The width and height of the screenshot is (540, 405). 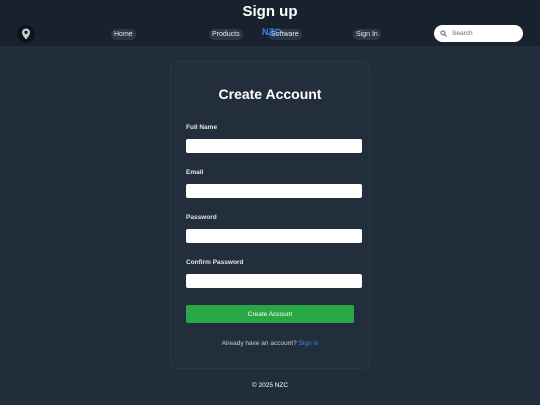 What do you see at coordinates (274, 146) in the screenshot?
I see `full-name-input` at bounding box center [274, 146].